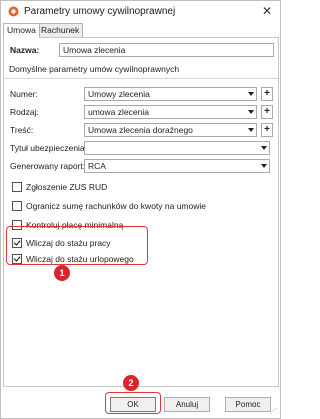 The width and height of the screenshot is (320, 419). Describe the element at coordinates (48, 166) in the screenshot. I see `generowany-raport-label: Generowany raport:` at that location.